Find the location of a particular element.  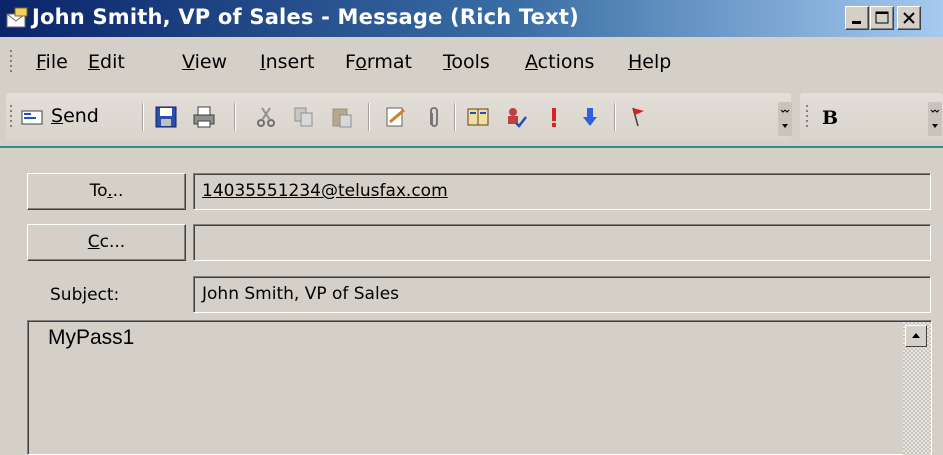

formatting-options-chevron is located at coordinates (935, 119).